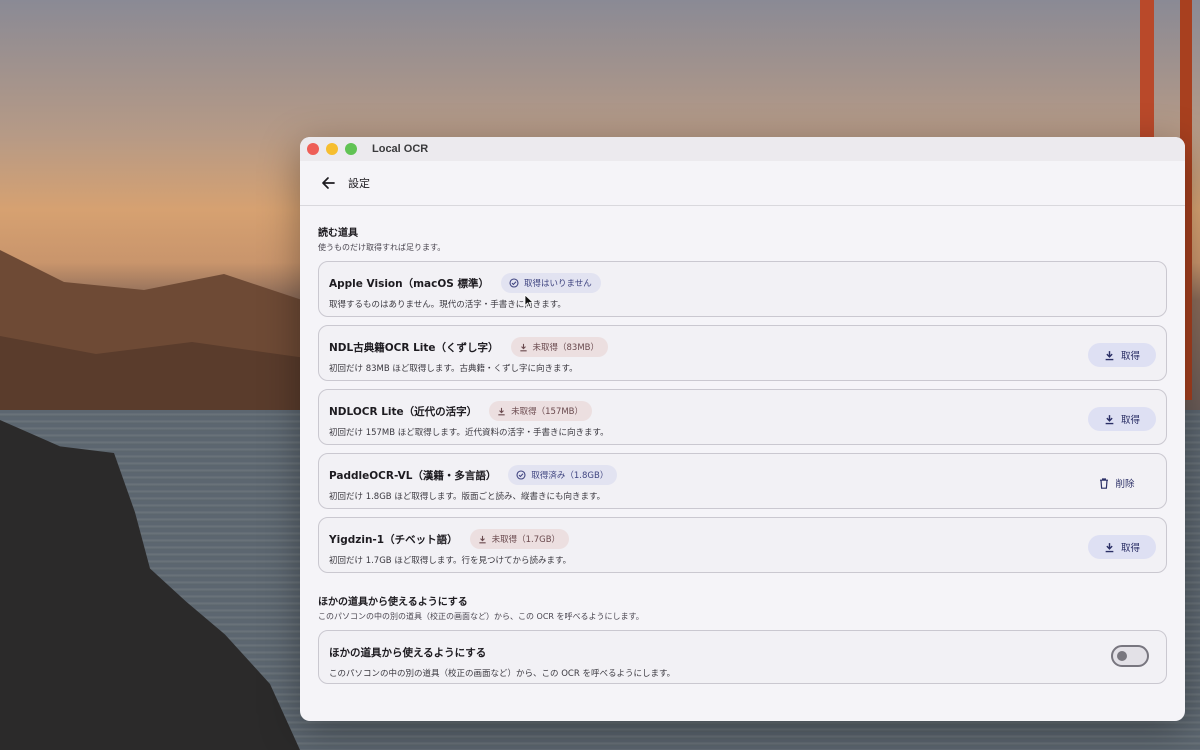 The image size is (1200, 750). Describe the element at coordinates (1130, 656) in the screenshot. I see `integration-toggle-switch` at that location.